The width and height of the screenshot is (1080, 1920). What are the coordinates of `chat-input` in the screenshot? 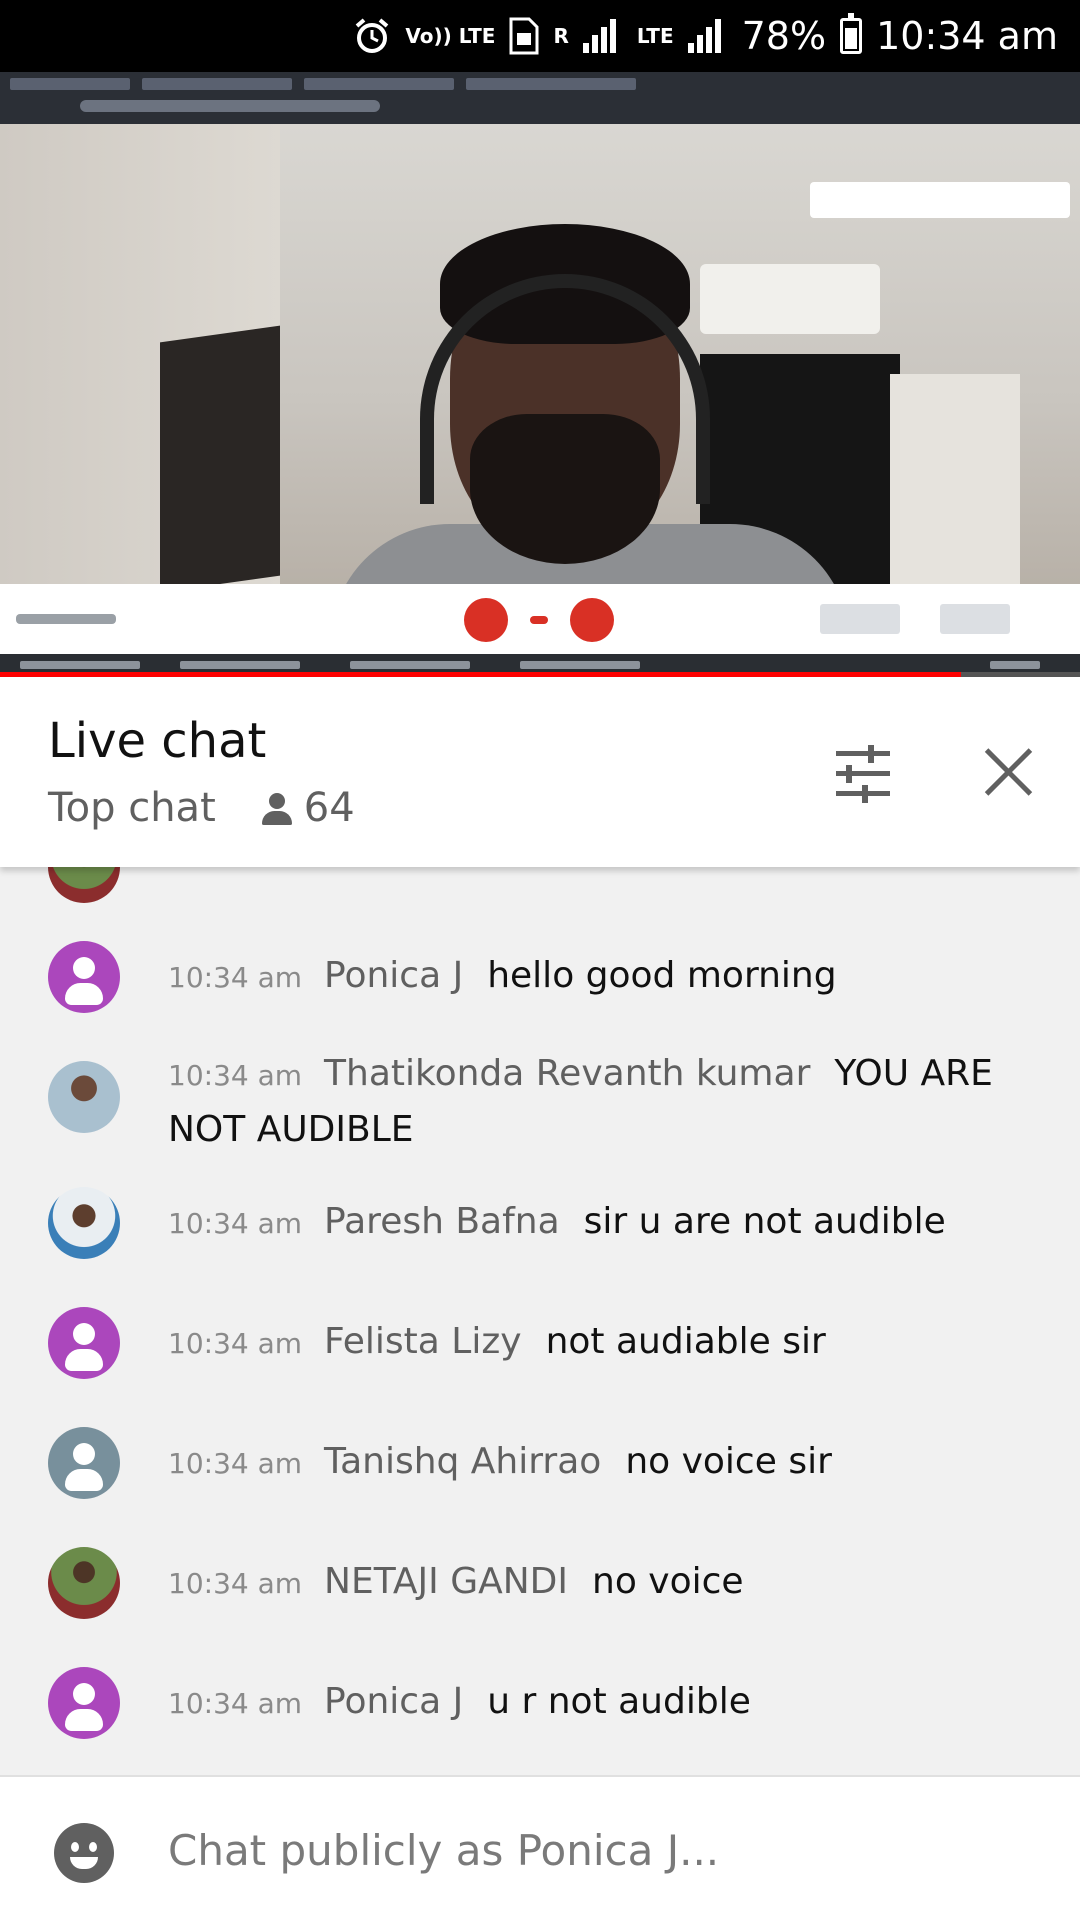 It's located at (598, 1850).